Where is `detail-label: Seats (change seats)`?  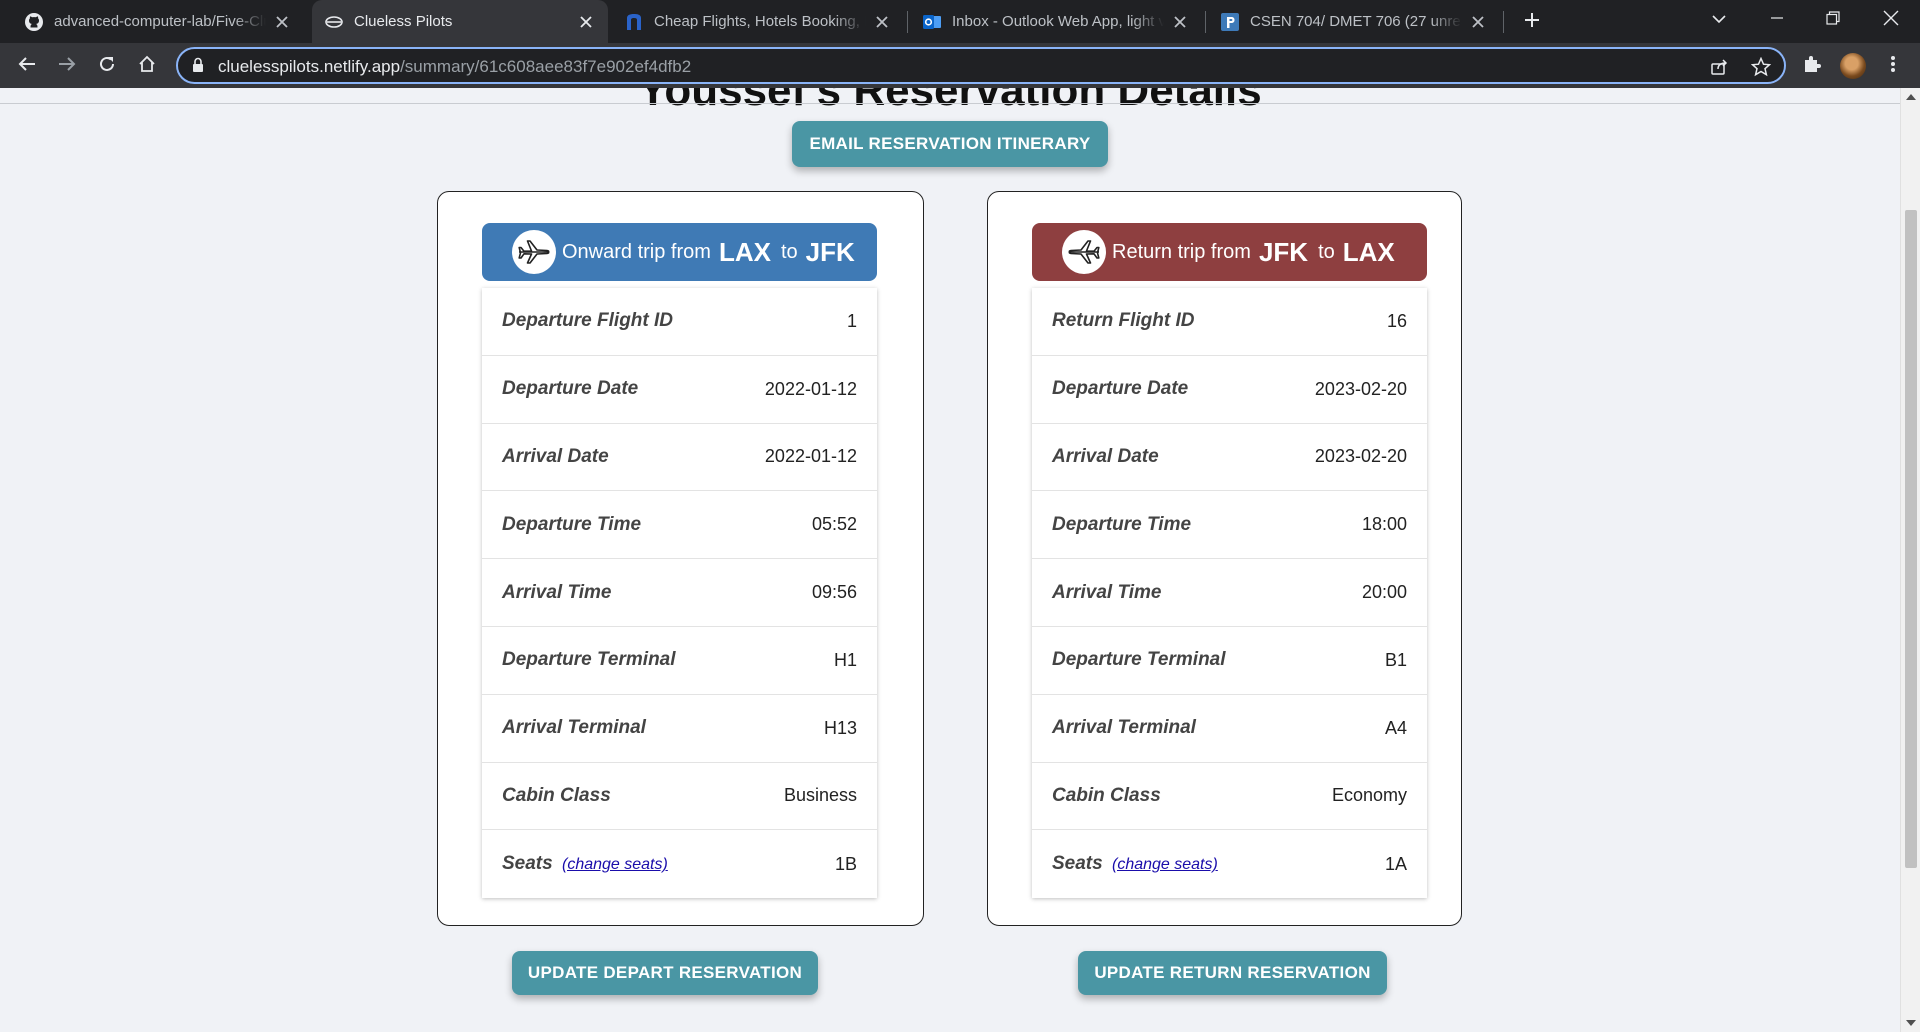
detail-label: Seats (change seats) is located at coordinates (1135, 864).